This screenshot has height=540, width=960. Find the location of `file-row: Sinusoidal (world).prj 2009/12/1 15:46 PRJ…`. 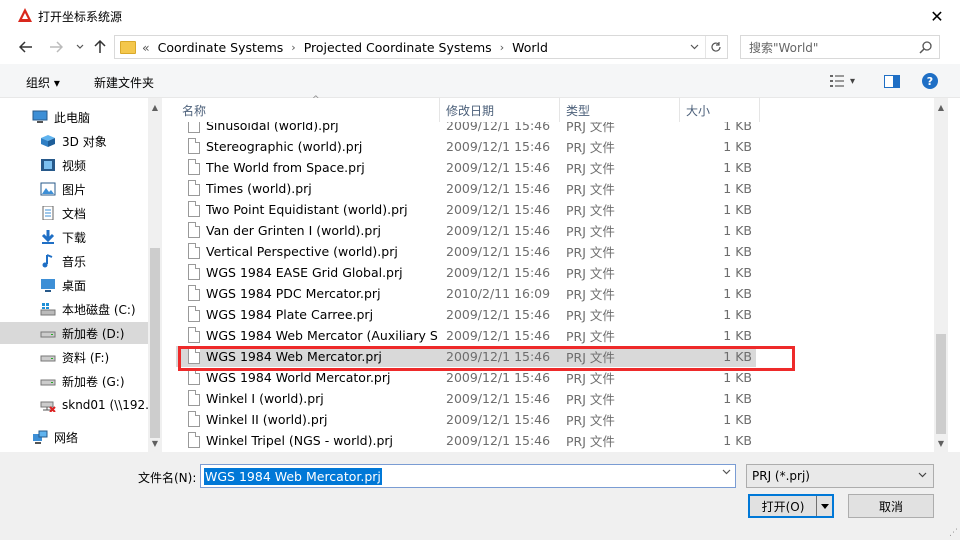

file-row: Sinusoidal (world).prj 2009/12/1 15:46 PRJ… is located at coordinates (466, 129).